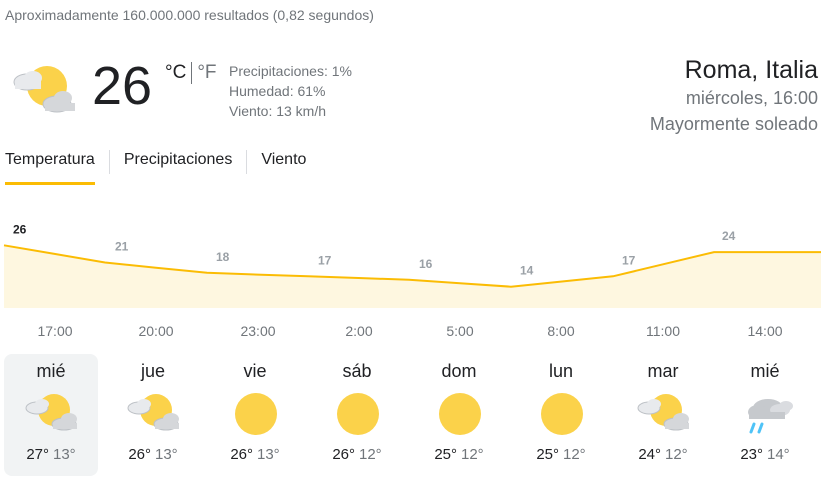 The image size is (821, 491). I want to click on chart-time-label: 5:00, so click(460, 331).